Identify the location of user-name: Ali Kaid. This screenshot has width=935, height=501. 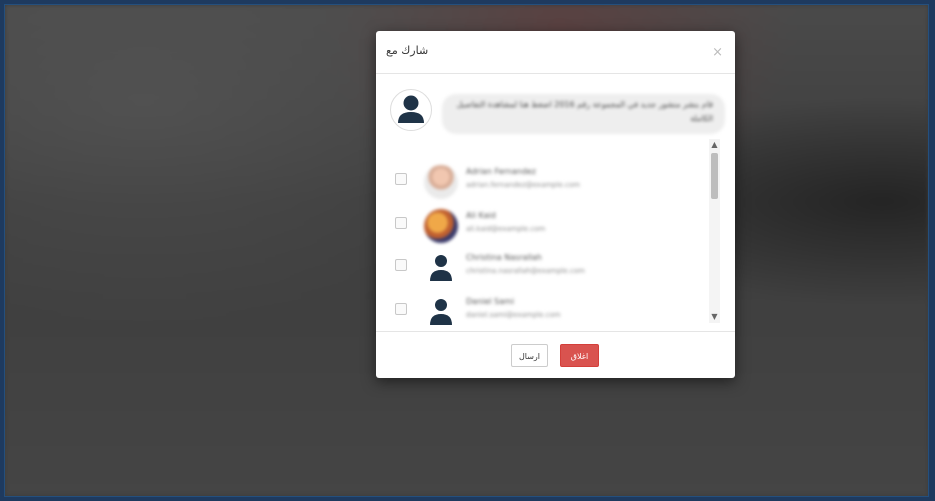
(481, 215).